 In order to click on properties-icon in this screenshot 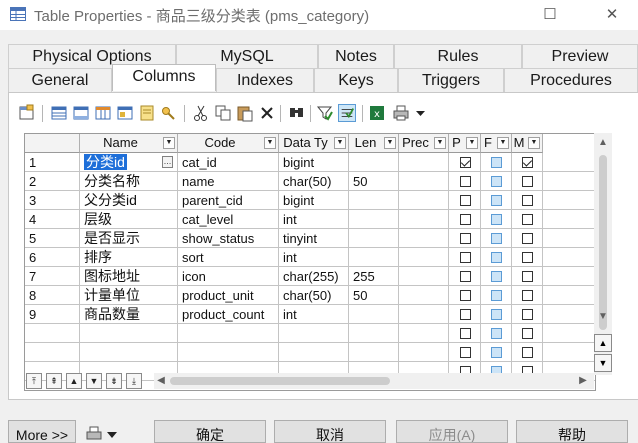, I will do `click(27, 113)`.